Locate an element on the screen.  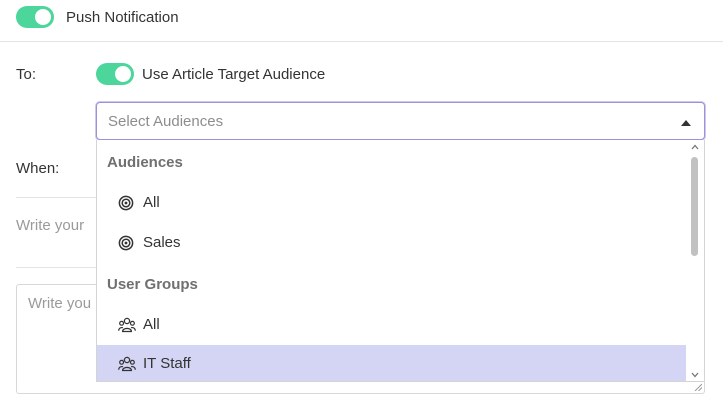
push-notification-label: Push Notification is located at coordinates (122, 17).